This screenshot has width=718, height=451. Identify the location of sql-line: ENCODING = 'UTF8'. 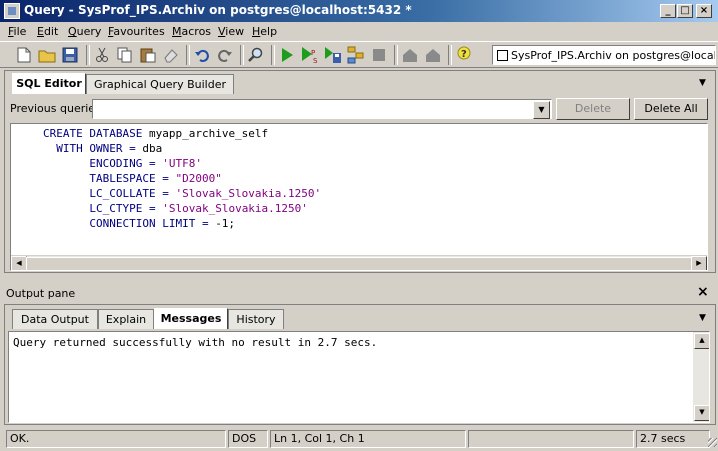
(182, 163).